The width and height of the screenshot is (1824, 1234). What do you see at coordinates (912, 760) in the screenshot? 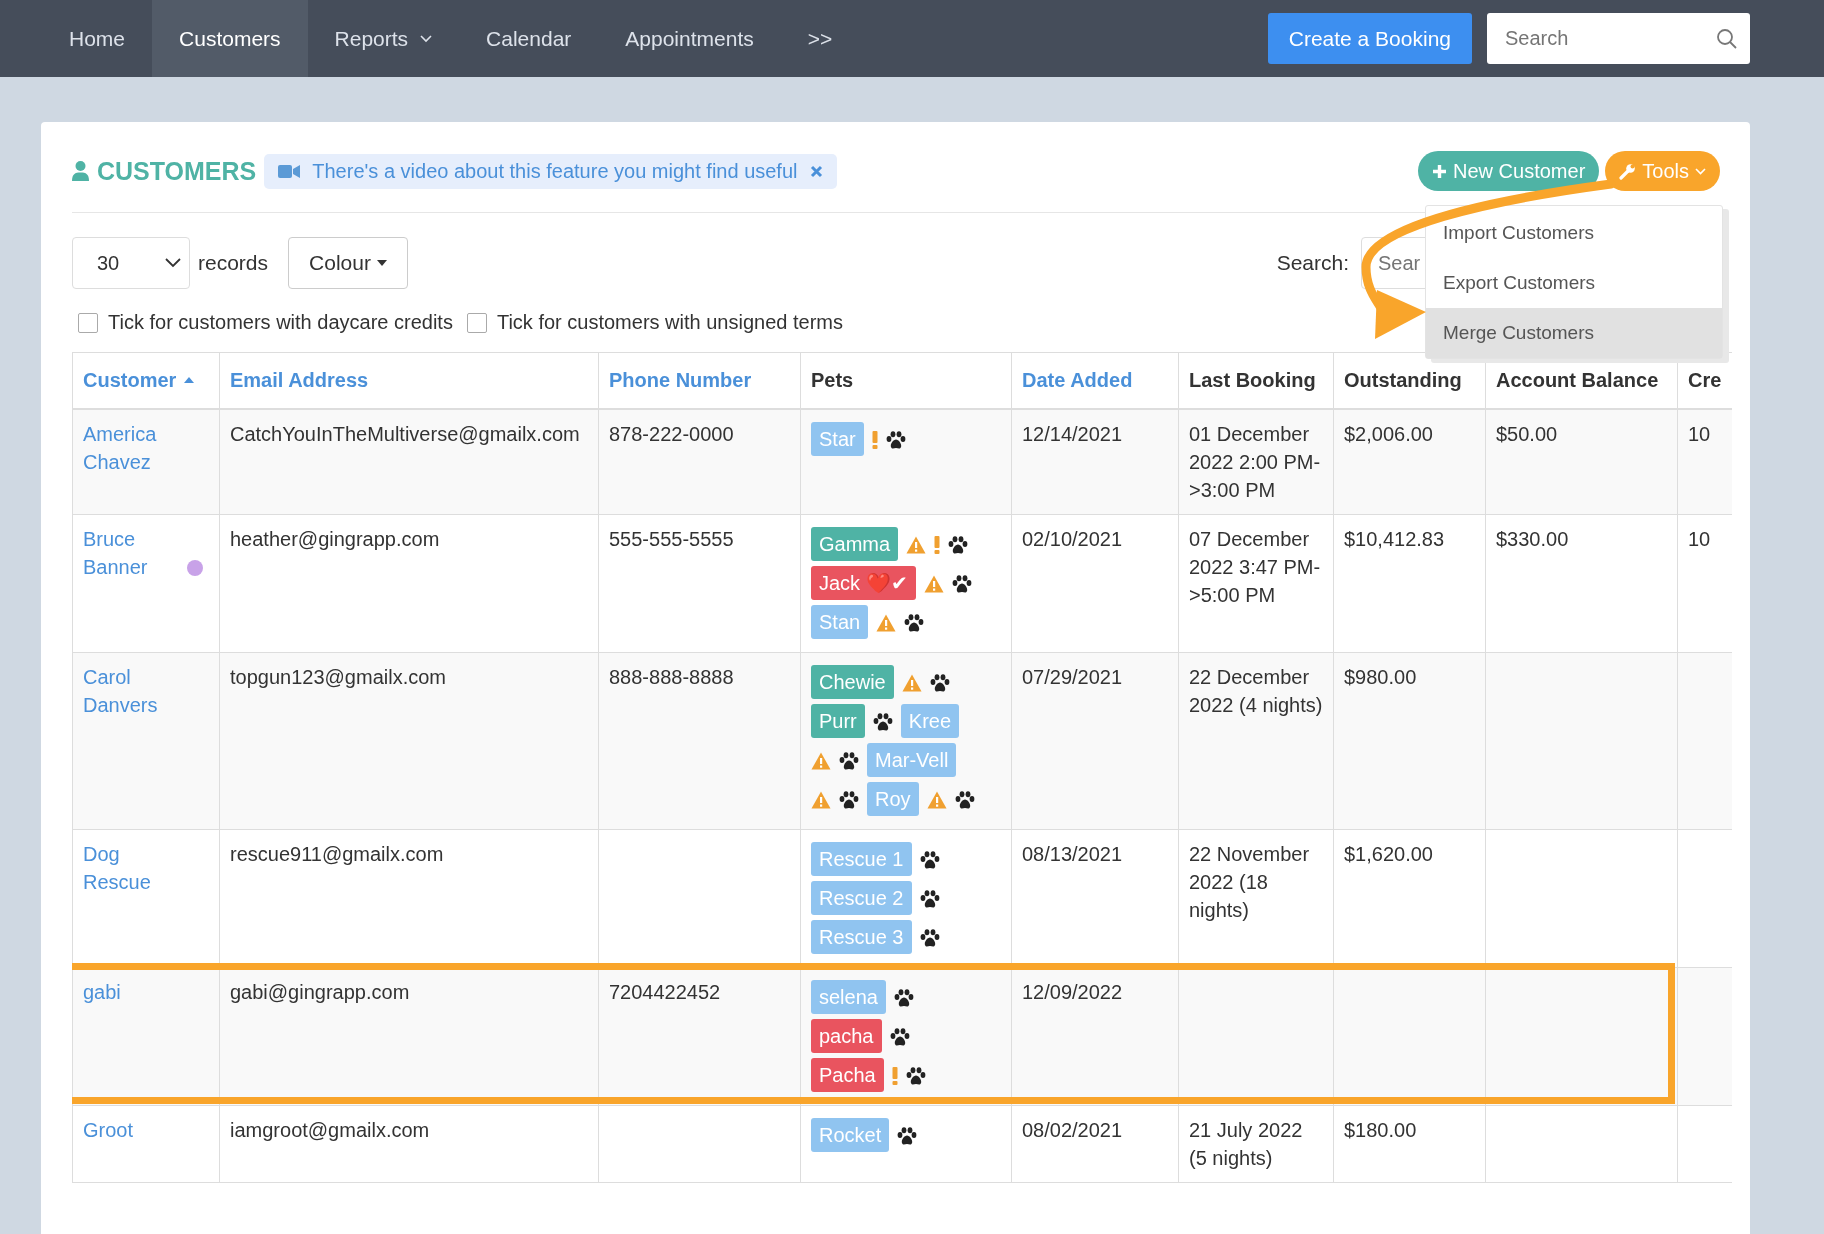
I see `pet-tag: Mar-Vell` at bounding box center [912, 760].